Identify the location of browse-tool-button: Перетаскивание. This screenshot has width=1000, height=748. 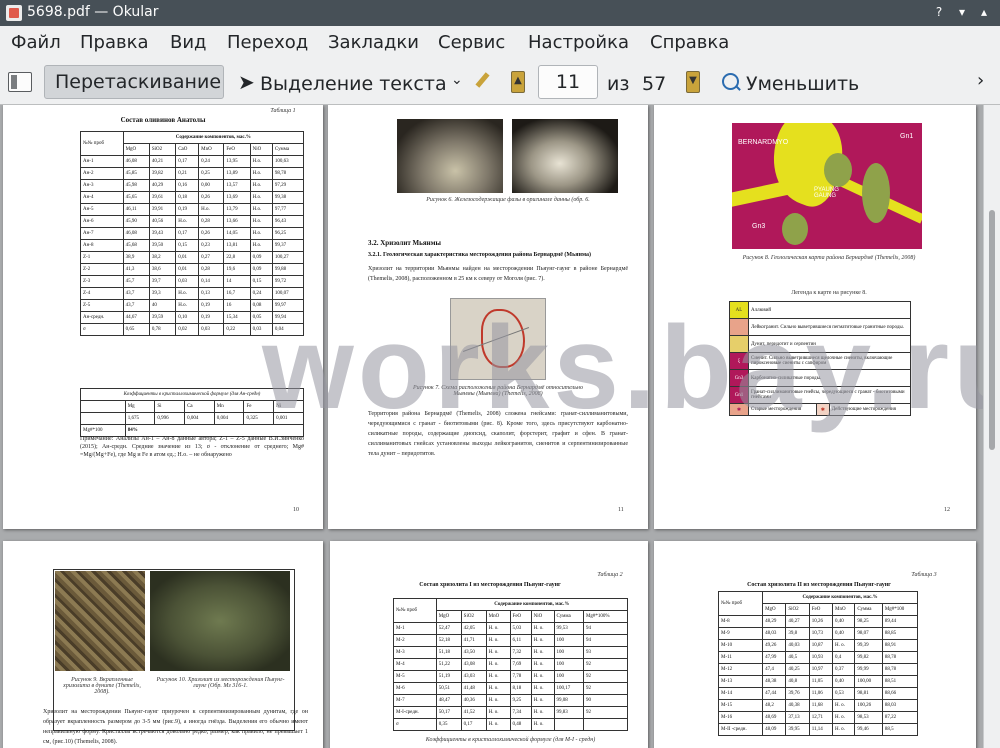
(134, 82).